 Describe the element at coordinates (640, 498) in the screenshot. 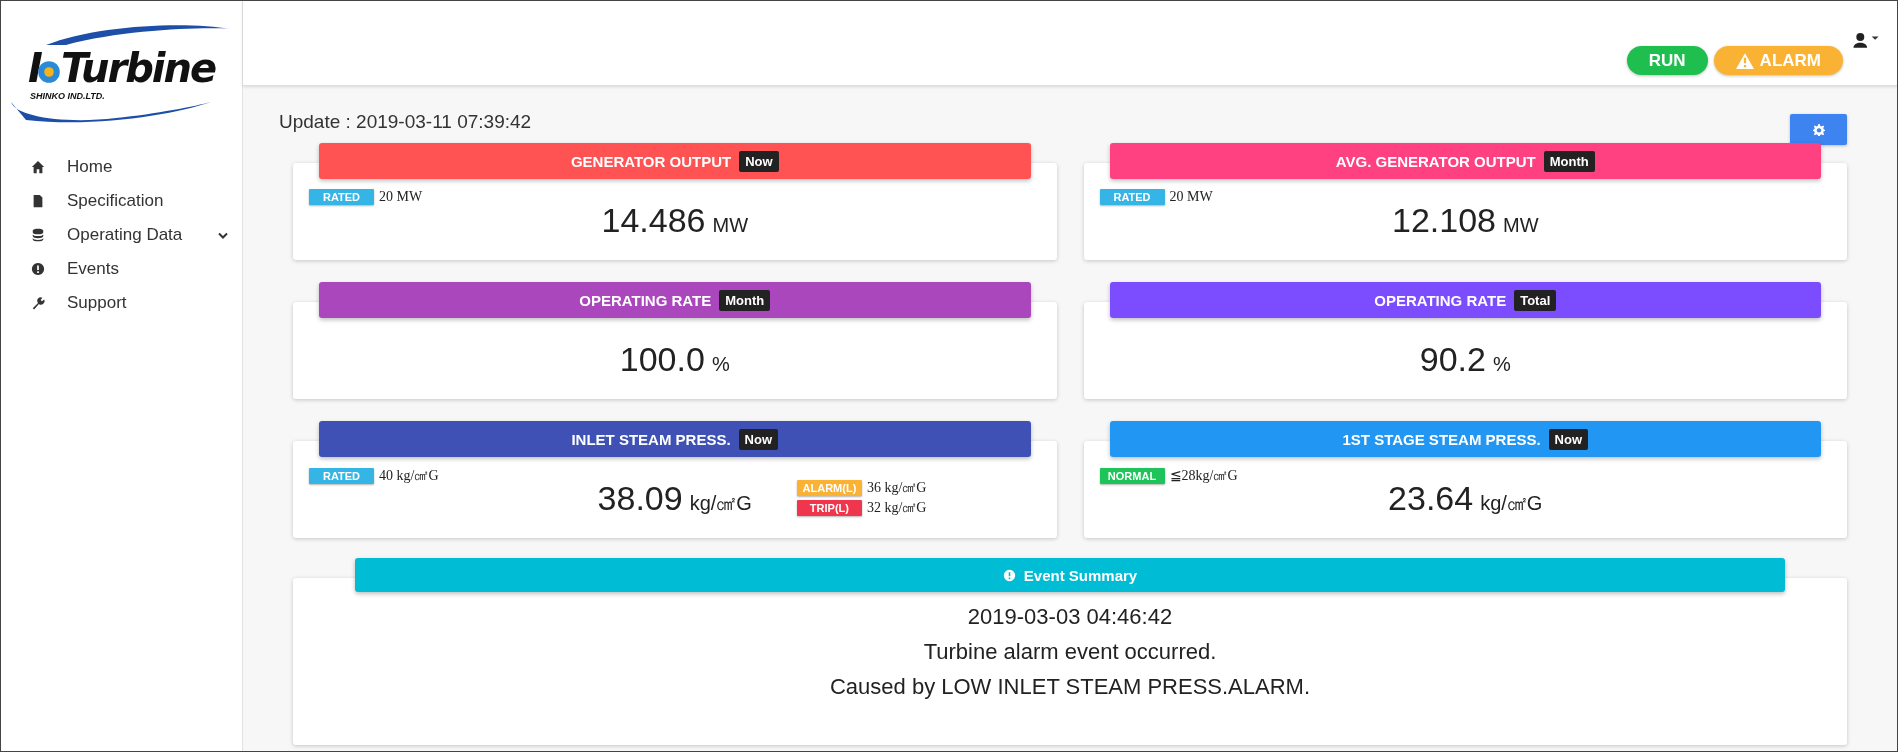

I see `metric-value: 38.09` at that location.